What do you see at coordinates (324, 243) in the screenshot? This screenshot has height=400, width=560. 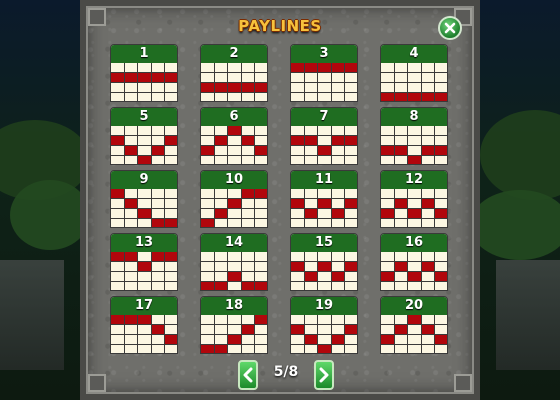 I see `payline-number: 15` at bounding box center [324, 243].